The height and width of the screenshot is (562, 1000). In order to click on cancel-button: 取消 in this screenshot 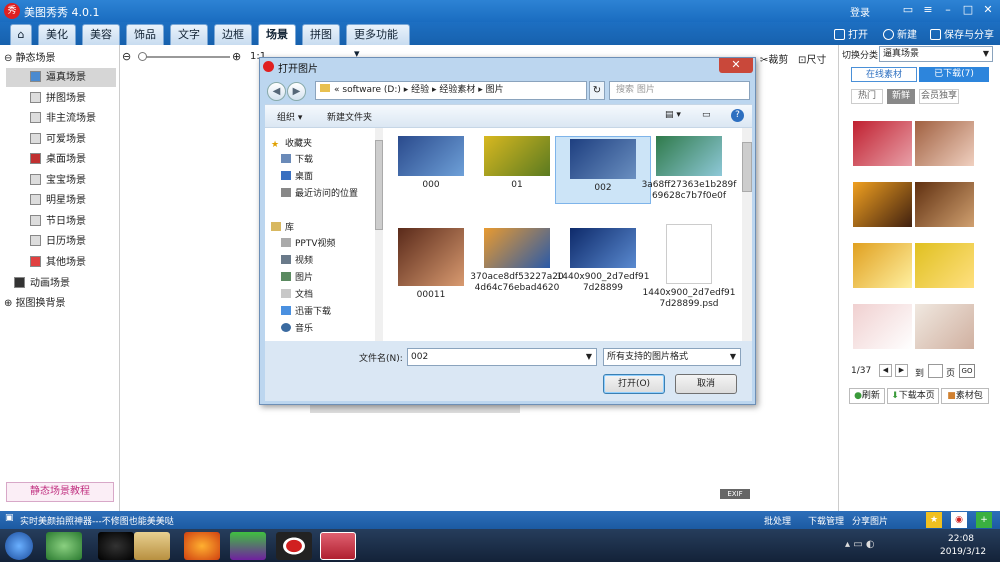, I will do `click(706, 384)`.